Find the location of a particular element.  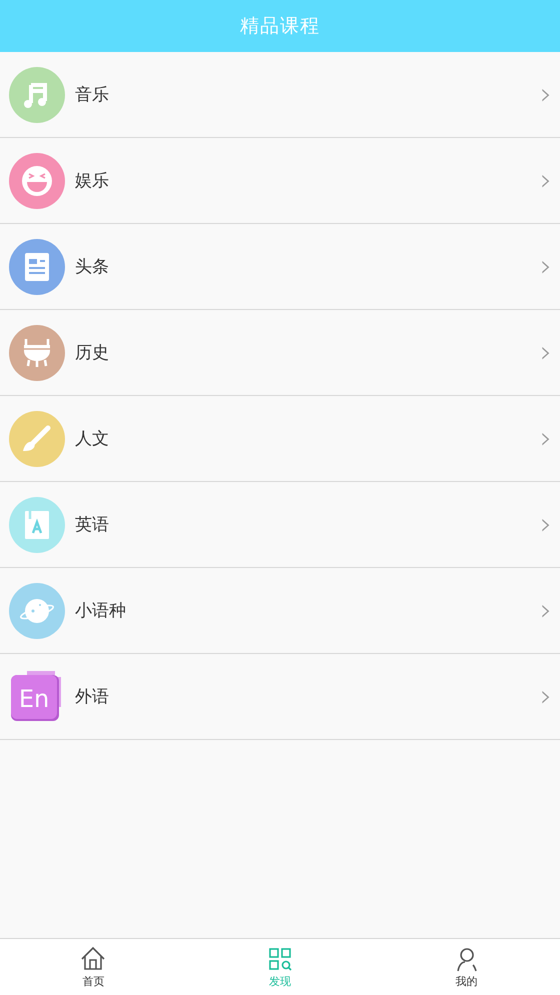

newspaper-icon is located at coordinates (37, 266).